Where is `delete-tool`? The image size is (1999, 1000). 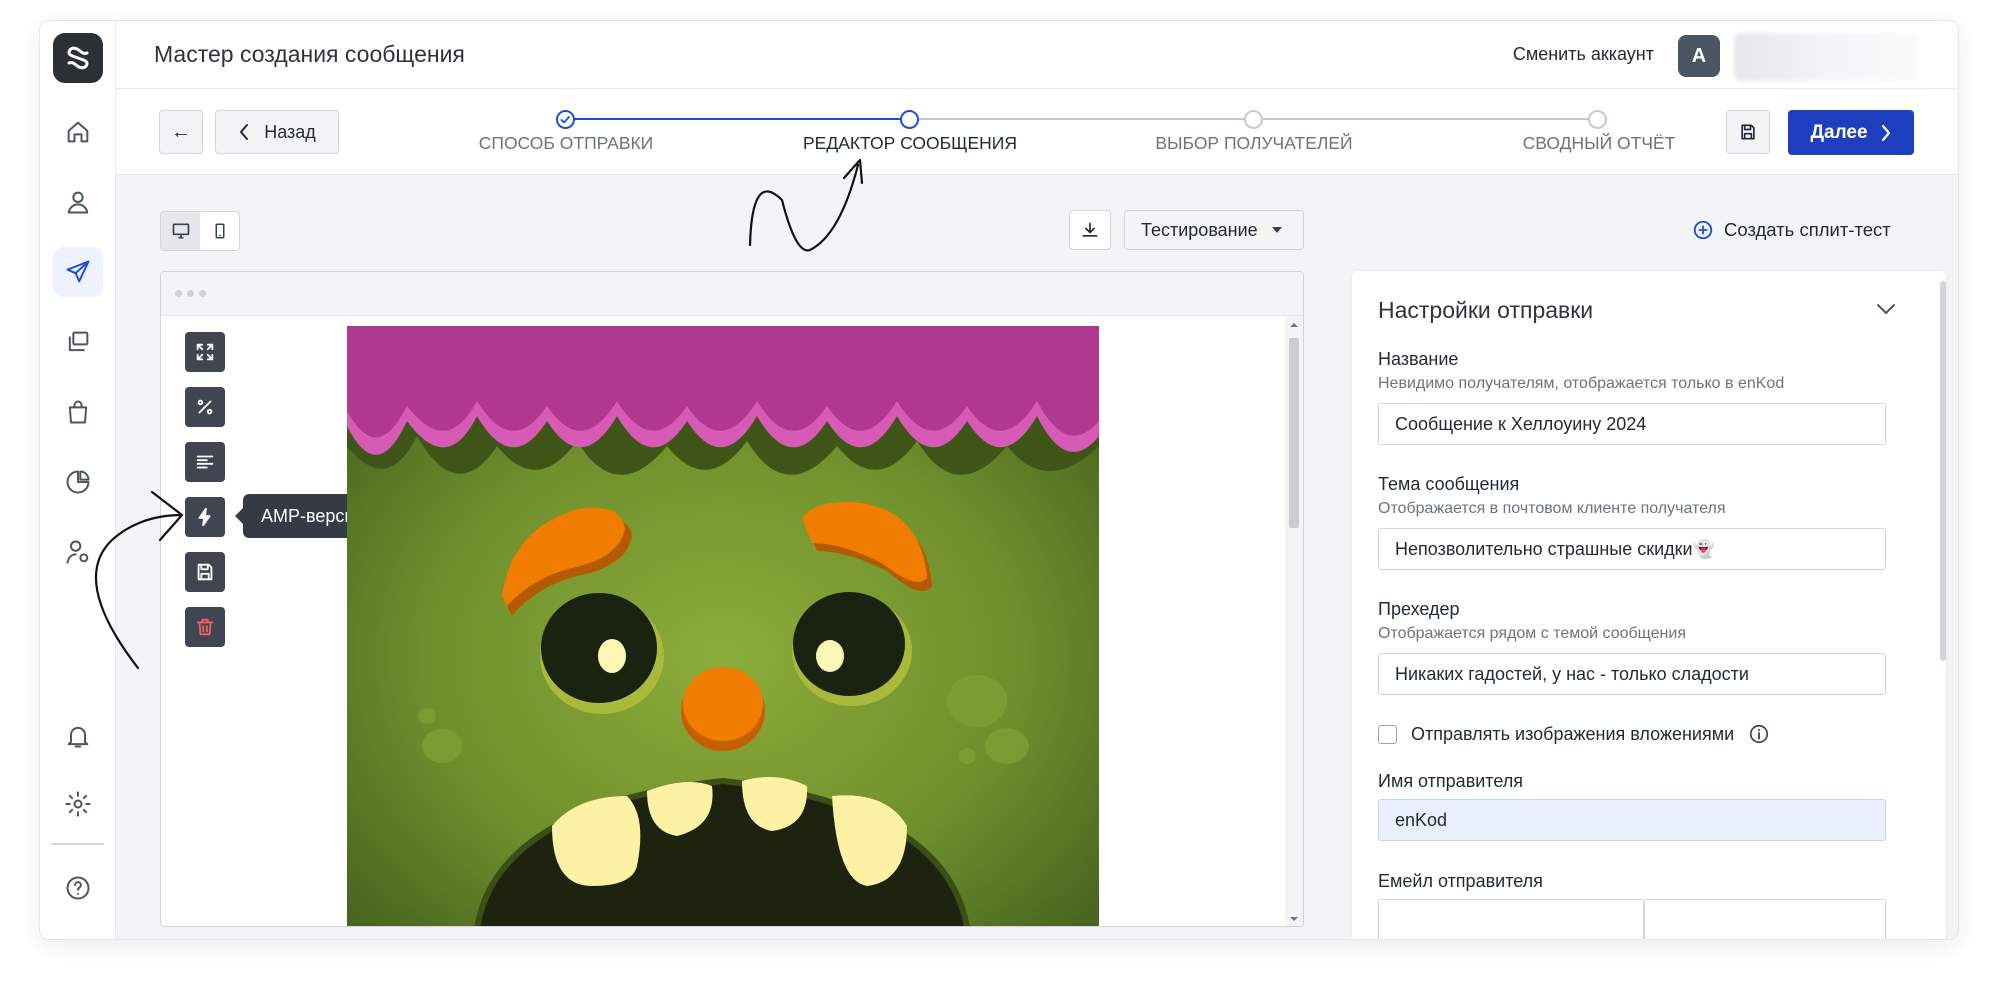 delete-tool is located at coordinates (205, 627).